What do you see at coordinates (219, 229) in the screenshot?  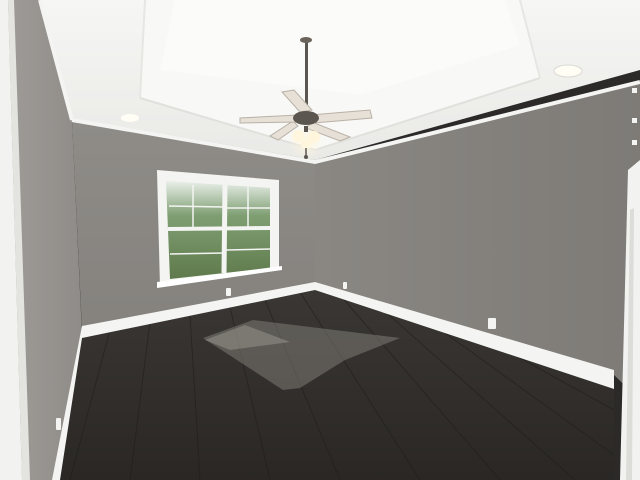 I see `window-icon` at bounding box center [219, 229].